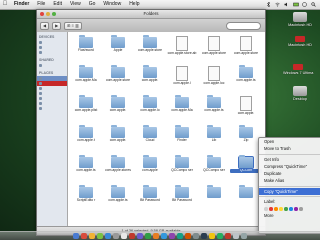 The image size is (320, 240). What do you see at coordinates (289, 201) in the screenshot?
I see `context-menu-item: Label:` at bounding box center [289, 201].